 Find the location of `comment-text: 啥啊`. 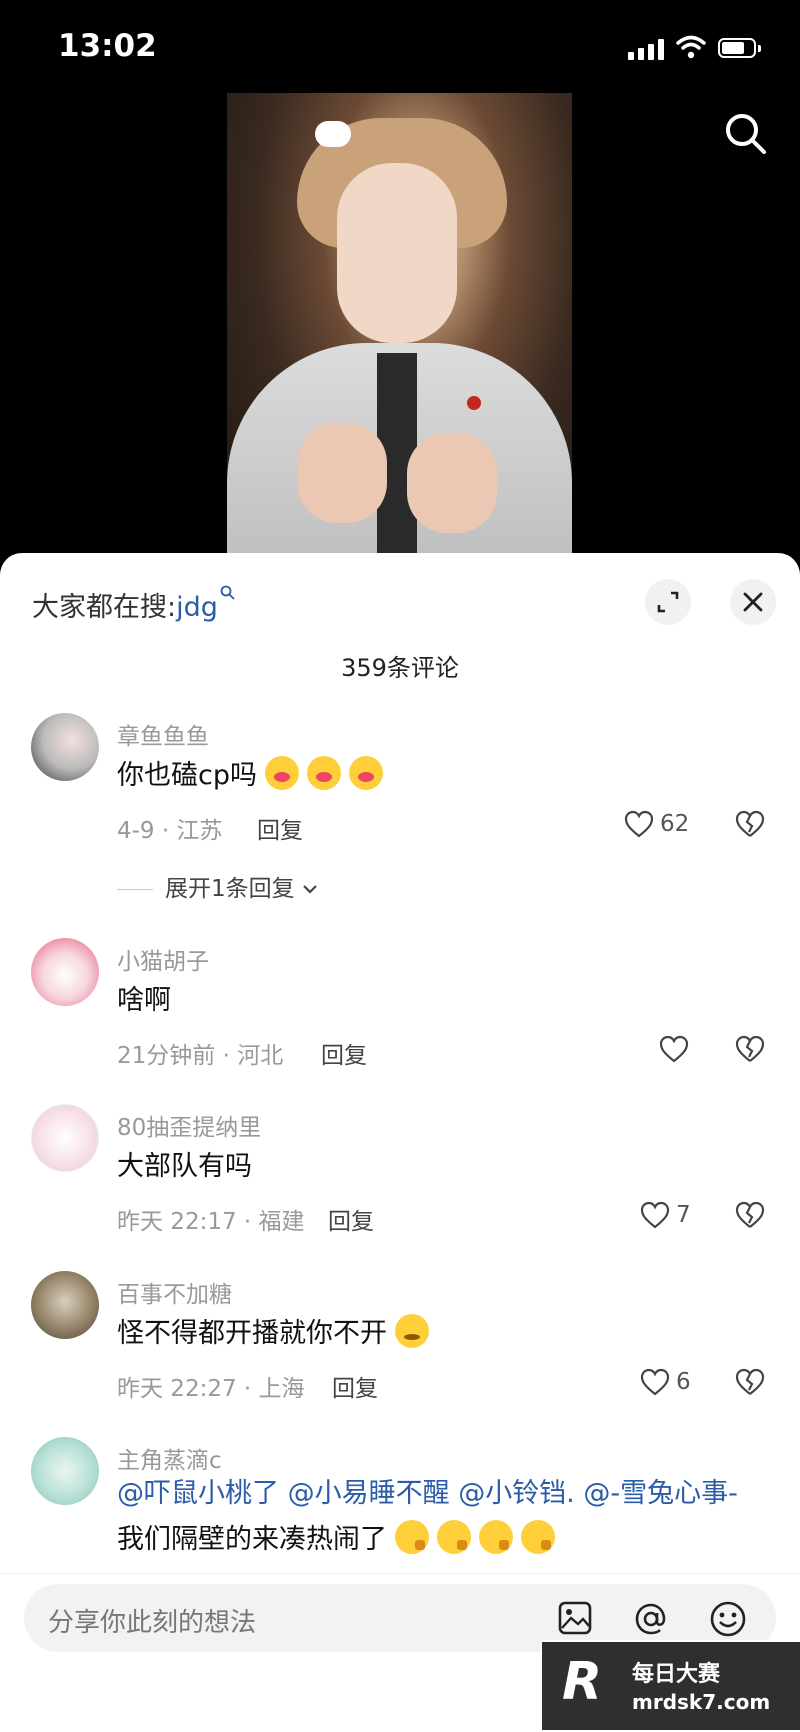

comment-text: 啥啊 is located at coordinates (144, 1000).